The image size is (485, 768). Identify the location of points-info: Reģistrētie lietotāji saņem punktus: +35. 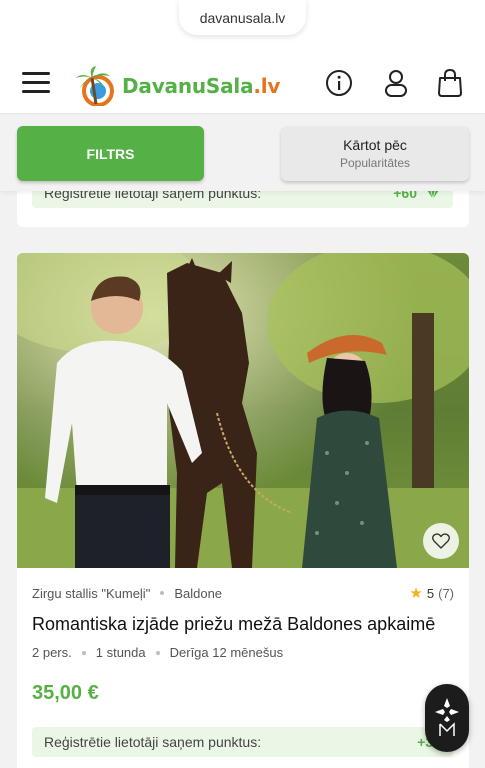
(242, 742).